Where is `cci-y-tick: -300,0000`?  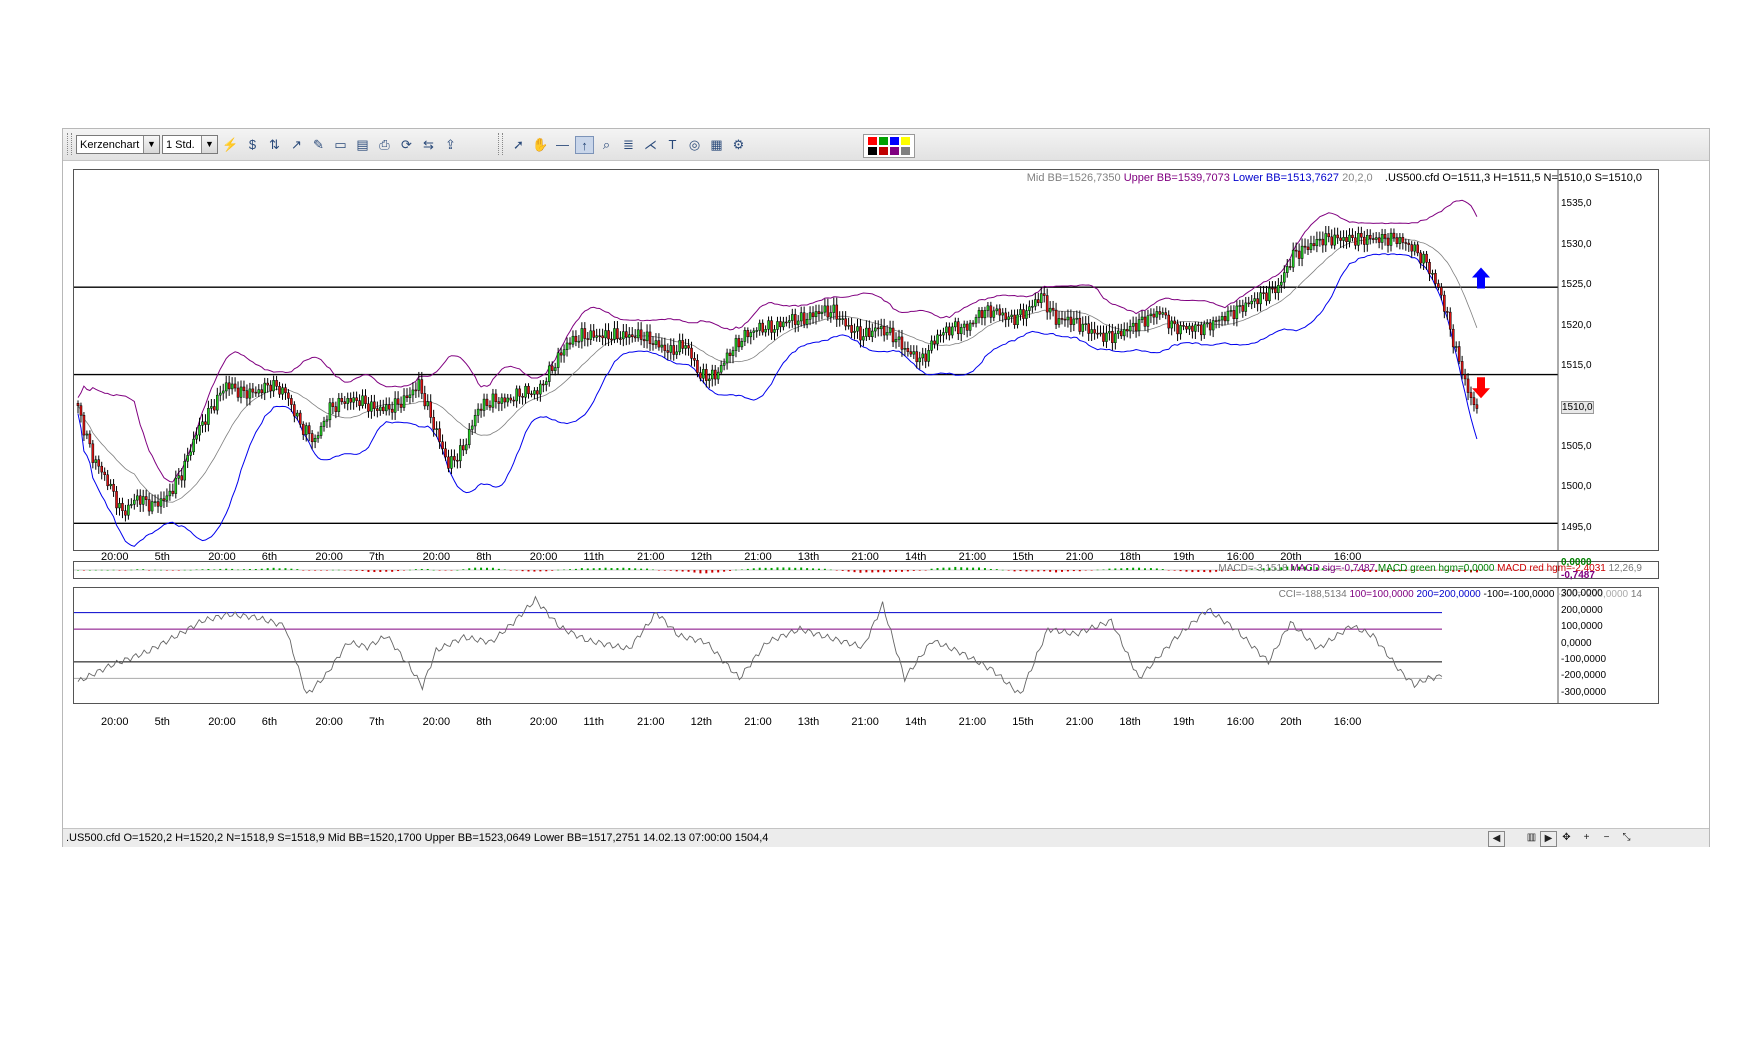
cci-y-tick: -300,0000 is located at coordinates (1584, 692).